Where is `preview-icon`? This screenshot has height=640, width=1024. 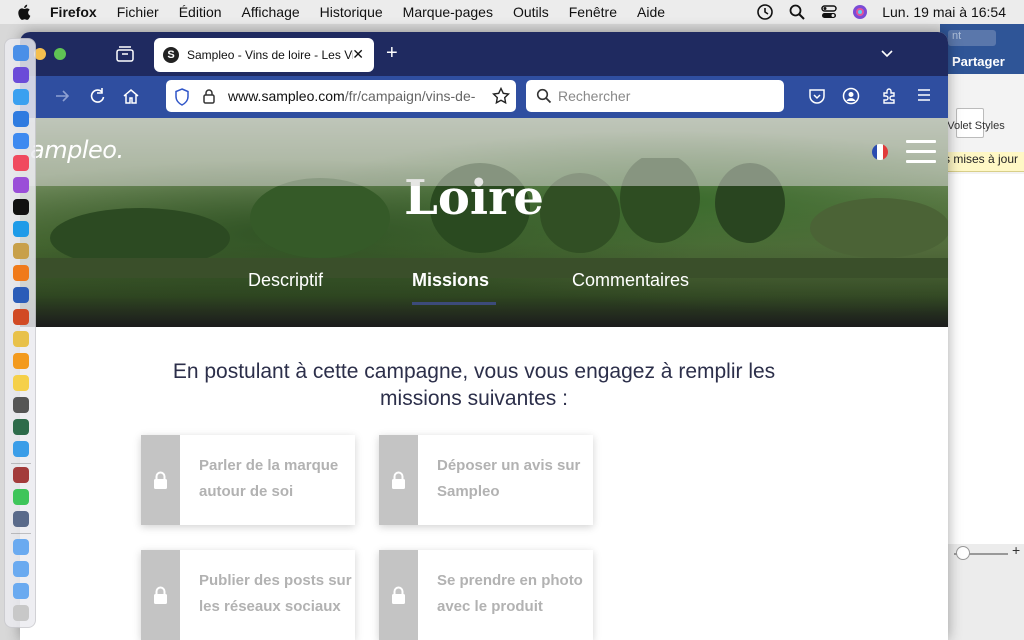
preview-icon is located at coordinates (21, 519).